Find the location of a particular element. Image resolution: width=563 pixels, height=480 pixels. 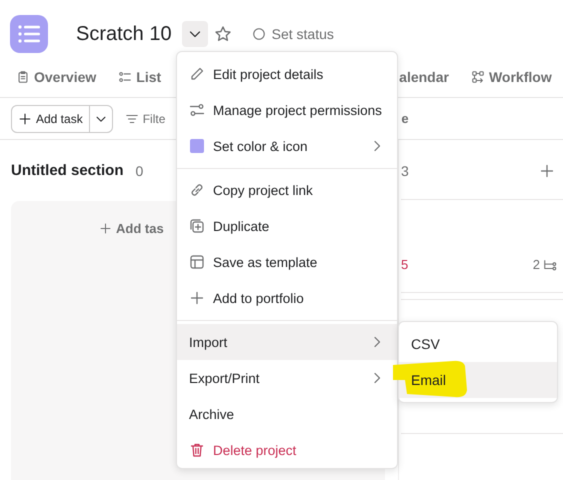

menu-item: Add to portfolio is located at coordinates (287, 298).